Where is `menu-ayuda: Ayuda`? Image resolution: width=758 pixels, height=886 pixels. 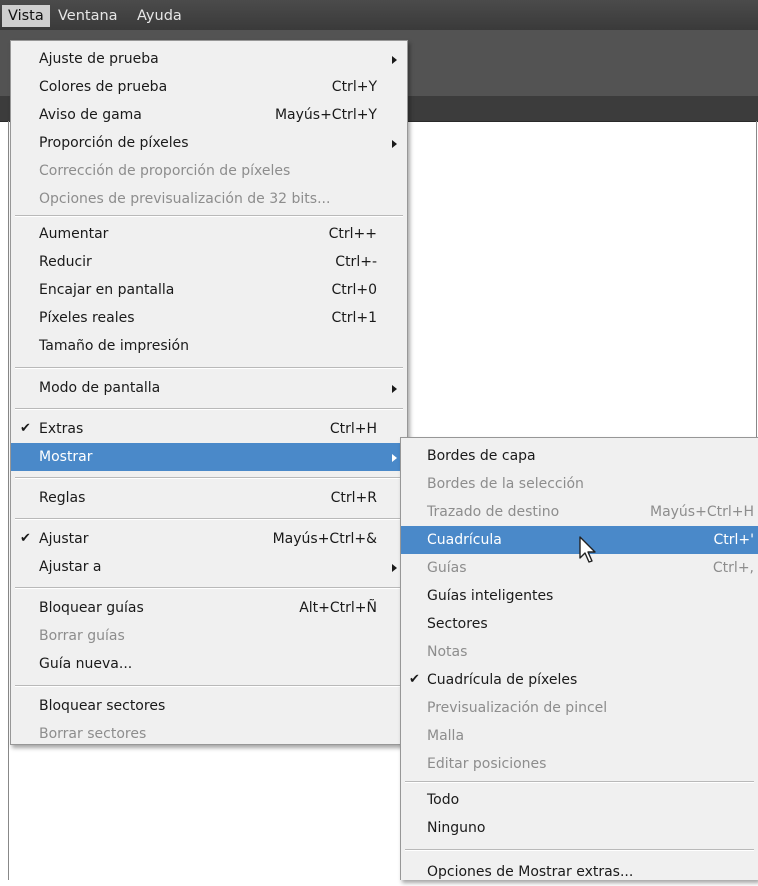
menu-ayuda: Ayuda is located at coordinates (159, 16).